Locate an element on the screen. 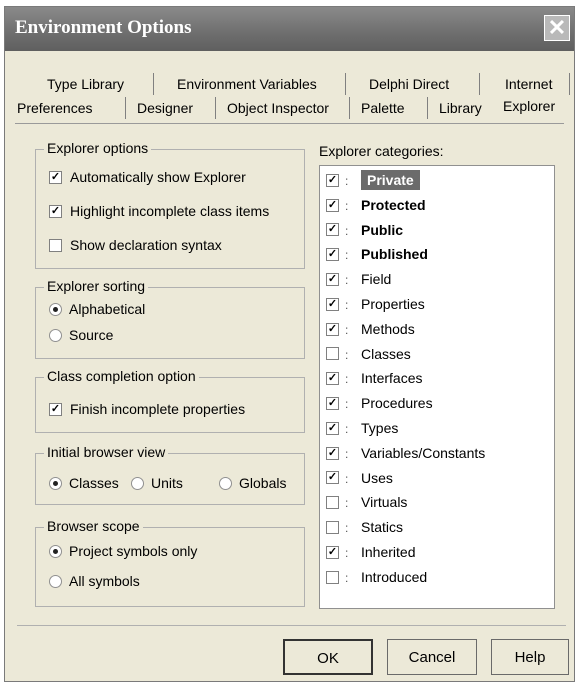 This screenshot has width=581, height=686. sort-alphabetical-radio: Alphabetical is located at coordinates (97, 309).